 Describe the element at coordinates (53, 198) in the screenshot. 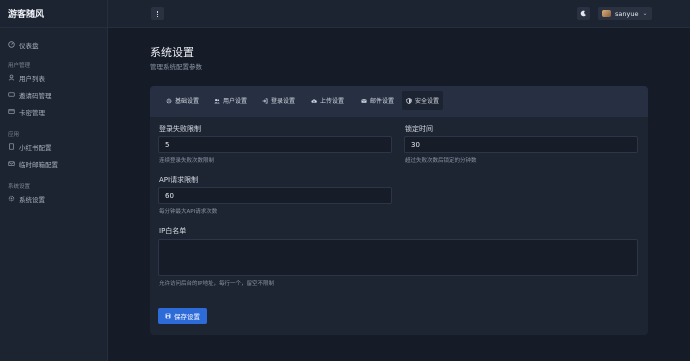

I see `sidebar-item-system-settings: 系统设置` at that location.